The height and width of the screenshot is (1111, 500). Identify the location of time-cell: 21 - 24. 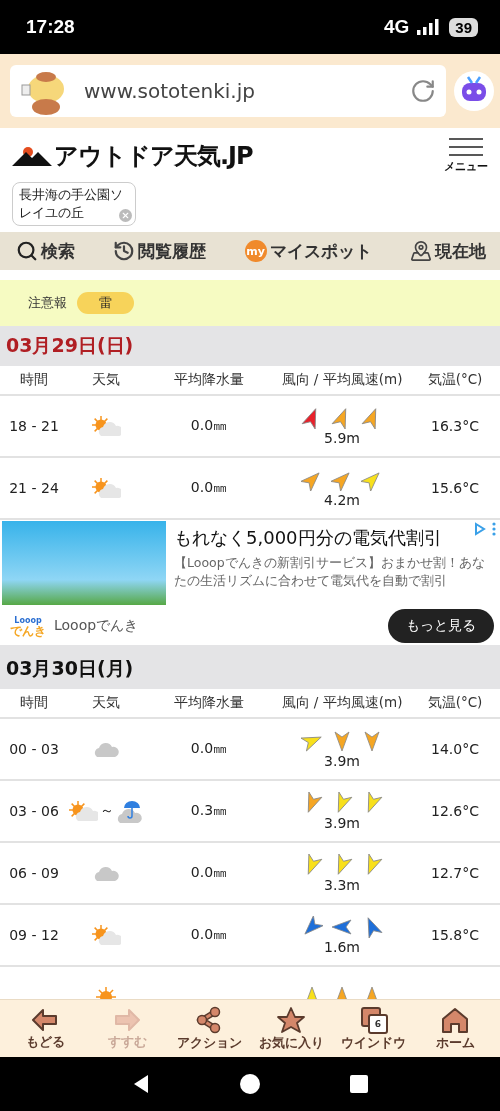
(34, 488).